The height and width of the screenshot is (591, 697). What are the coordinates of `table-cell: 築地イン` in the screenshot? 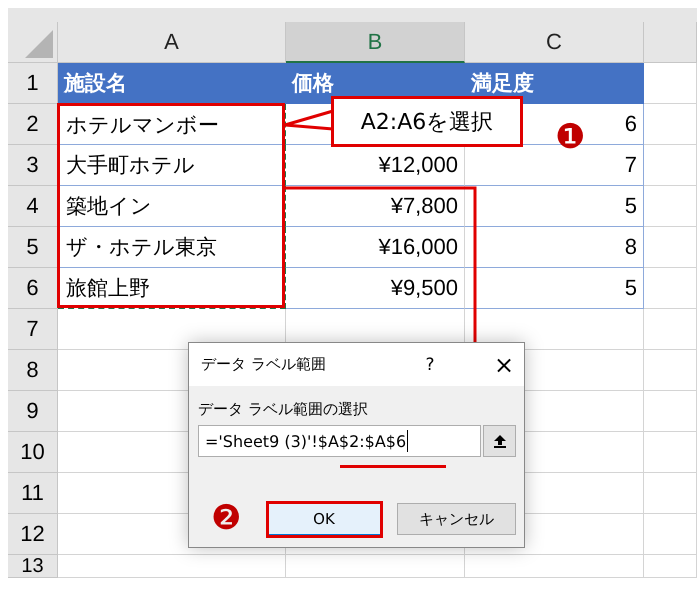 It's located at (172, 206).